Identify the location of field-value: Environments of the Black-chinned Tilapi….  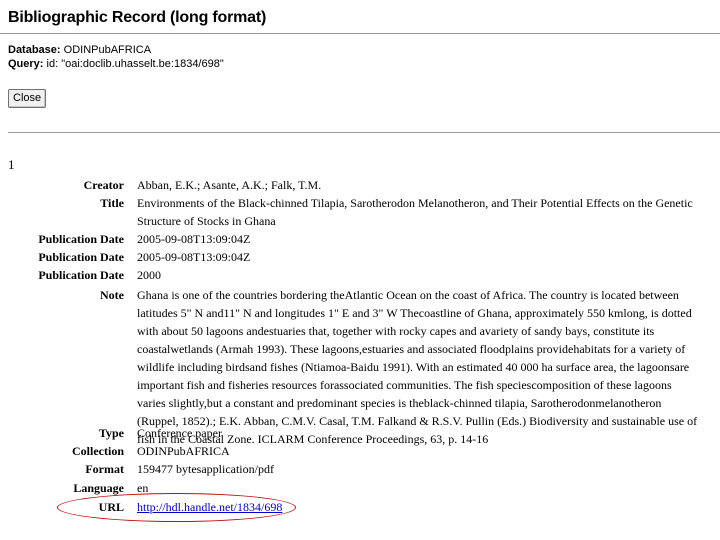
(415, 212).